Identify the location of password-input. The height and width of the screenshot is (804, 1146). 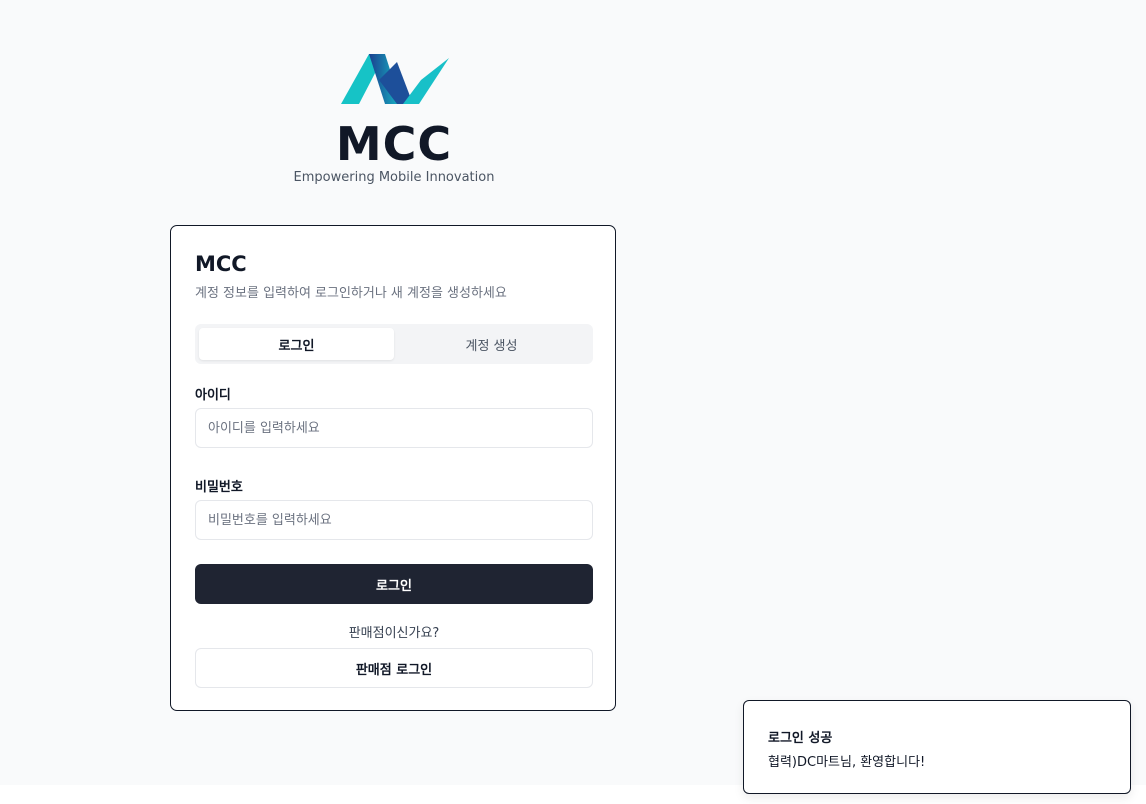
(394, 520).